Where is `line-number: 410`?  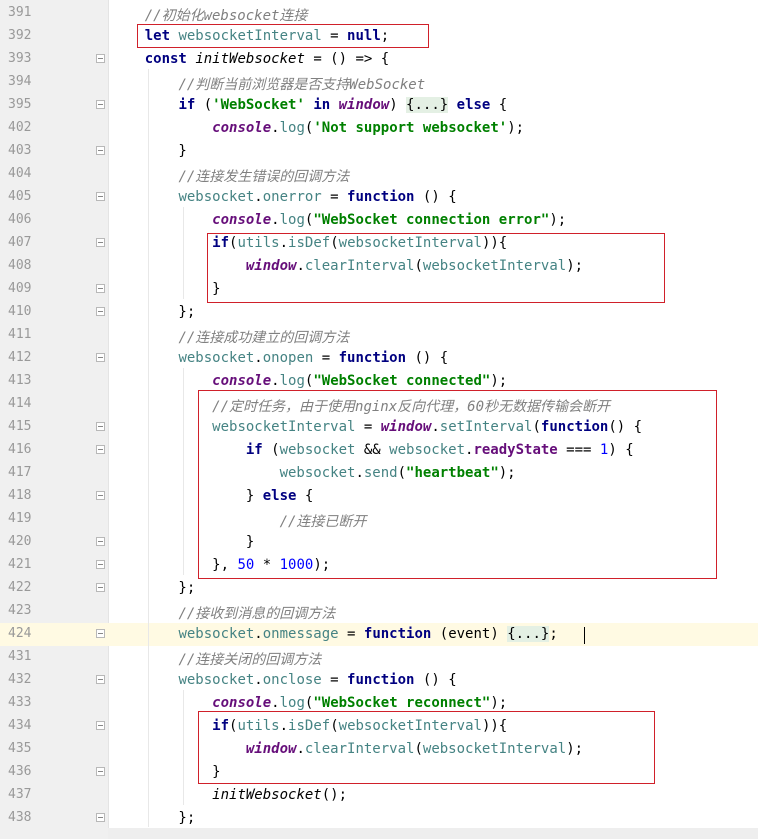
line-number: 410 is located at coordinates (20, 311).